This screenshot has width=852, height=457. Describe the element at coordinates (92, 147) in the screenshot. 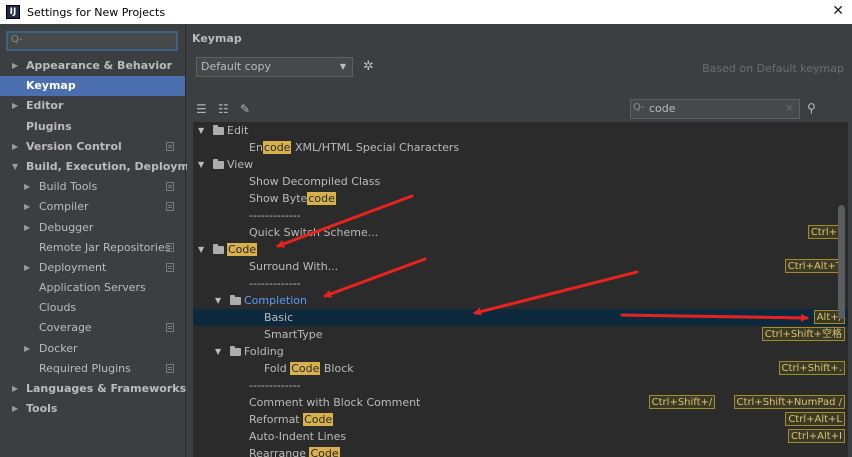

I see `sidebar-item-version-control: ▶ Version Control` at that location.